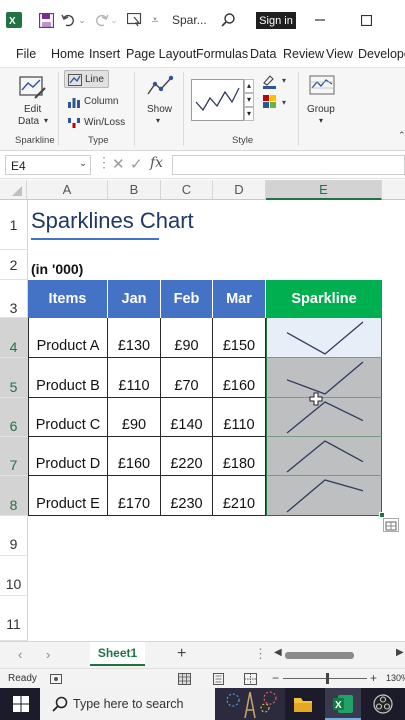  Describe the element at coordinates (33, 103) in the screenshot. I see `edit-data-button: Edit Data ▾` at that location.